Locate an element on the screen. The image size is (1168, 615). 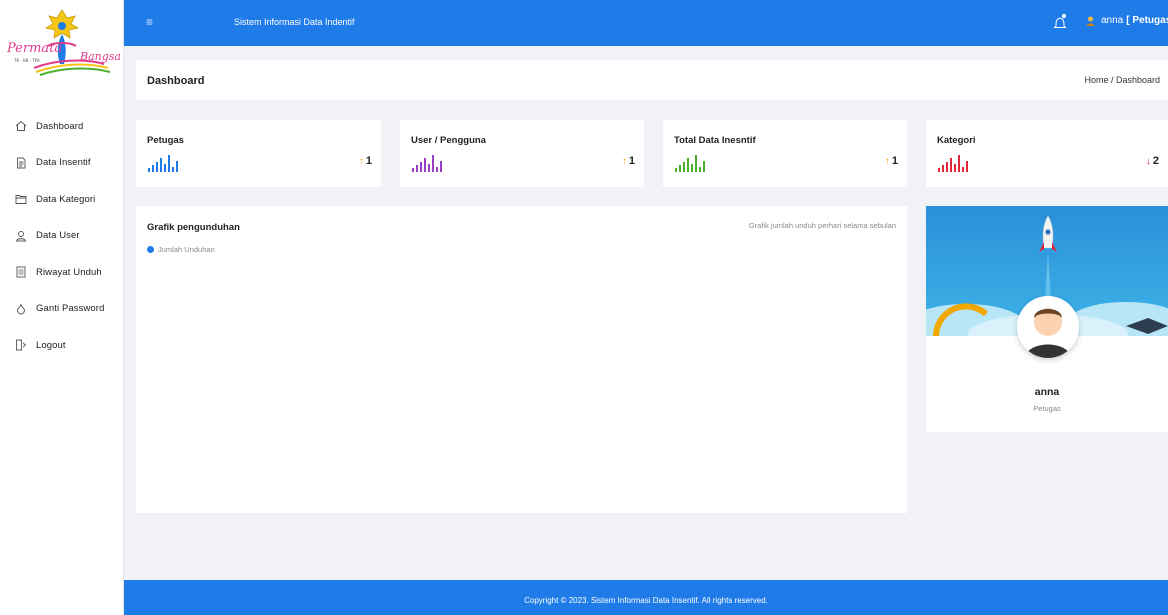
sidebar-item-label: Data Kategori is located at coordinates (66, 199).